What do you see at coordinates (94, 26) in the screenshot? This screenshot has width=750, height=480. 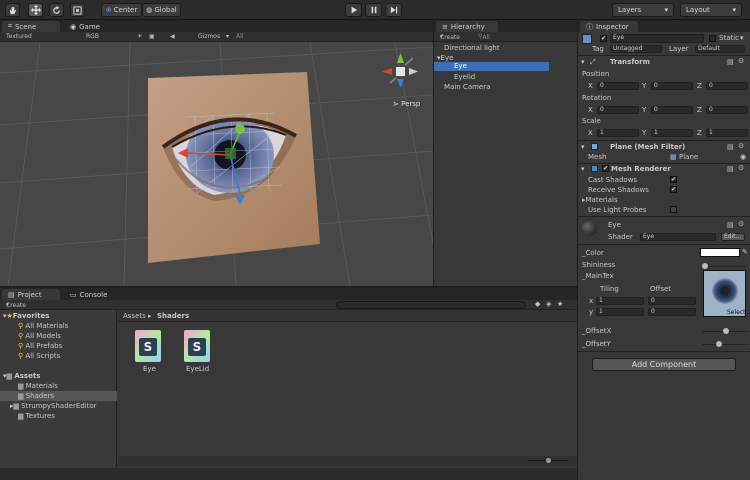 I see `tab-game: ◉ Game` at bounding box center [94, 26].